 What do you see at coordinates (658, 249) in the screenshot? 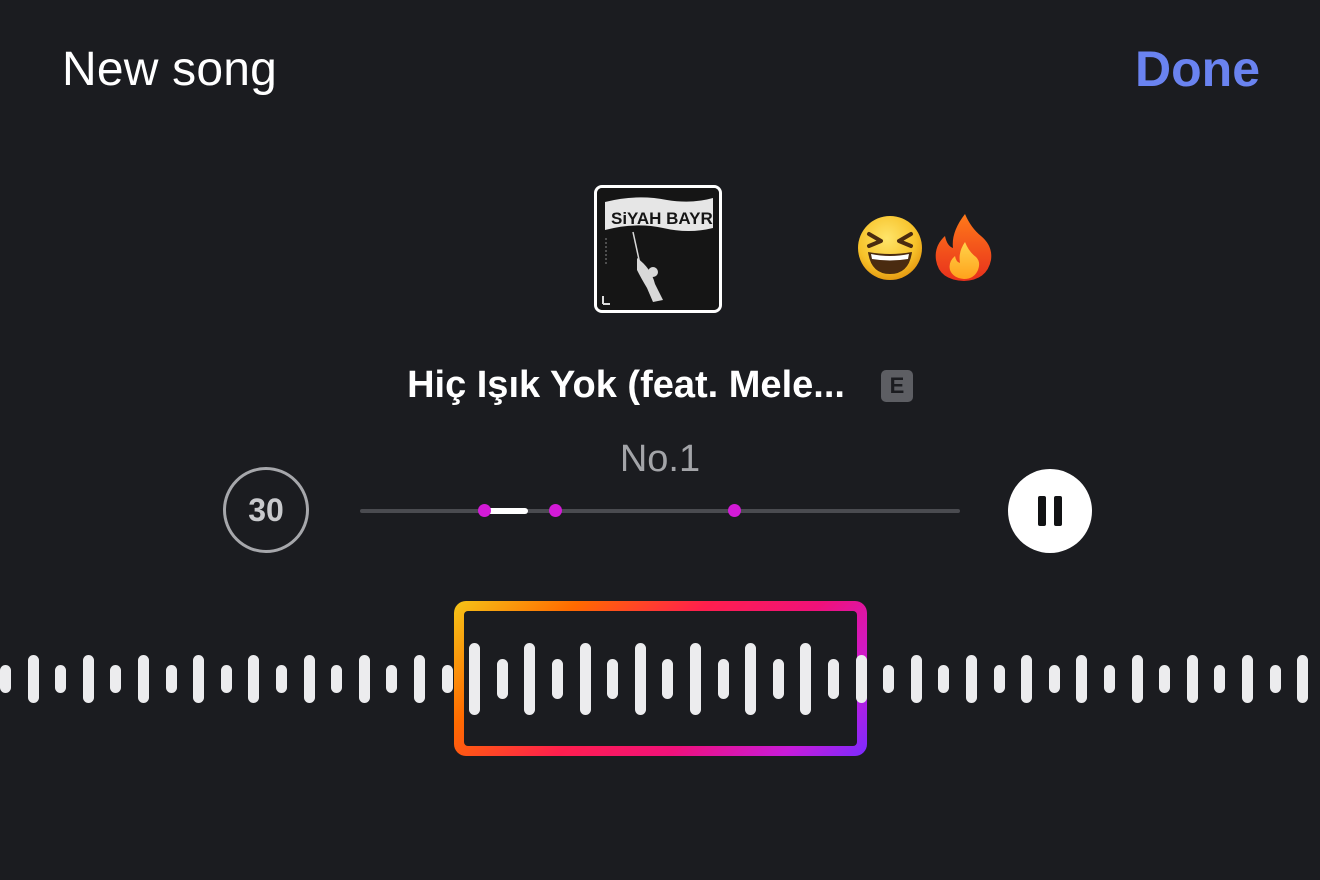
I see `album-art: SiYAH BAYRAK` at bounding box center [658, 249].